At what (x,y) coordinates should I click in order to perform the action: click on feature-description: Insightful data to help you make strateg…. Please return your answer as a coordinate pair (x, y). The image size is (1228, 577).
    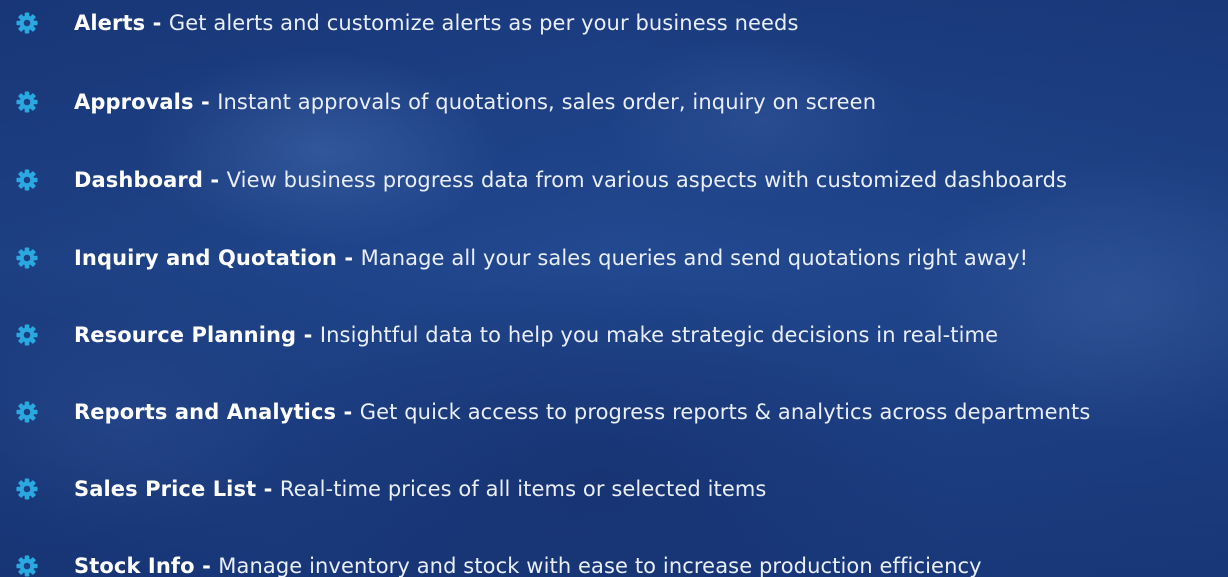
    Looking at the image, I should click on (659, 335).